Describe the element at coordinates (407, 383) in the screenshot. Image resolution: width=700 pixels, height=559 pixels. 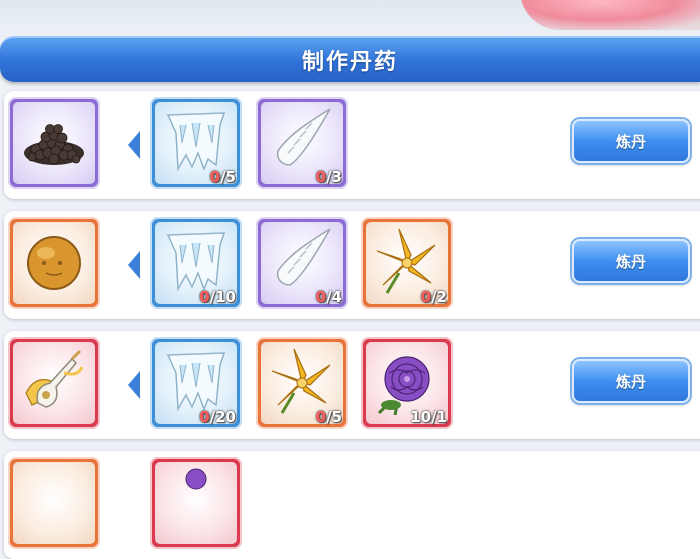
I see `ingredient-slot: 10/1` at that location.